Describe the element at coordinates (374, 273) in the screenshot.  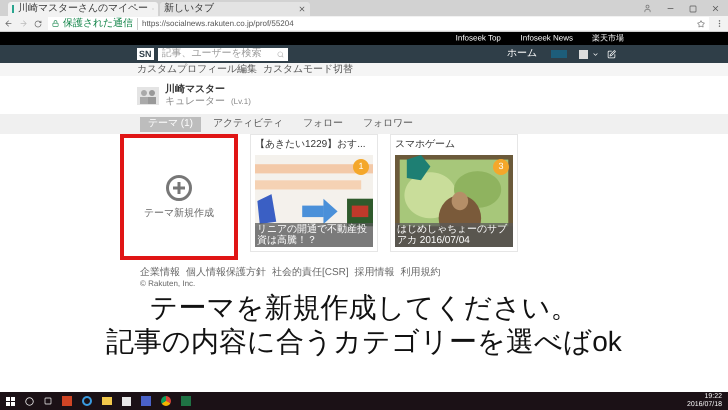
I see `footer-link: 採用情報` at that location.